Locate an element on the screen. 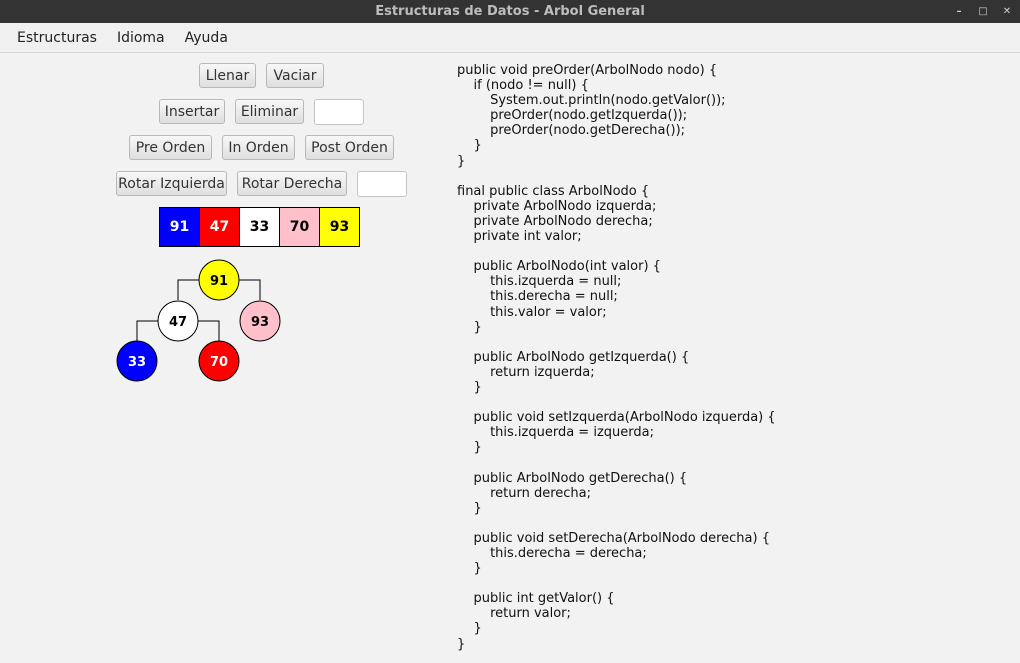 The width and height of the screenshot is (1020, 663). window-controls: – □ ✕ is located at coordinates (983, 11).